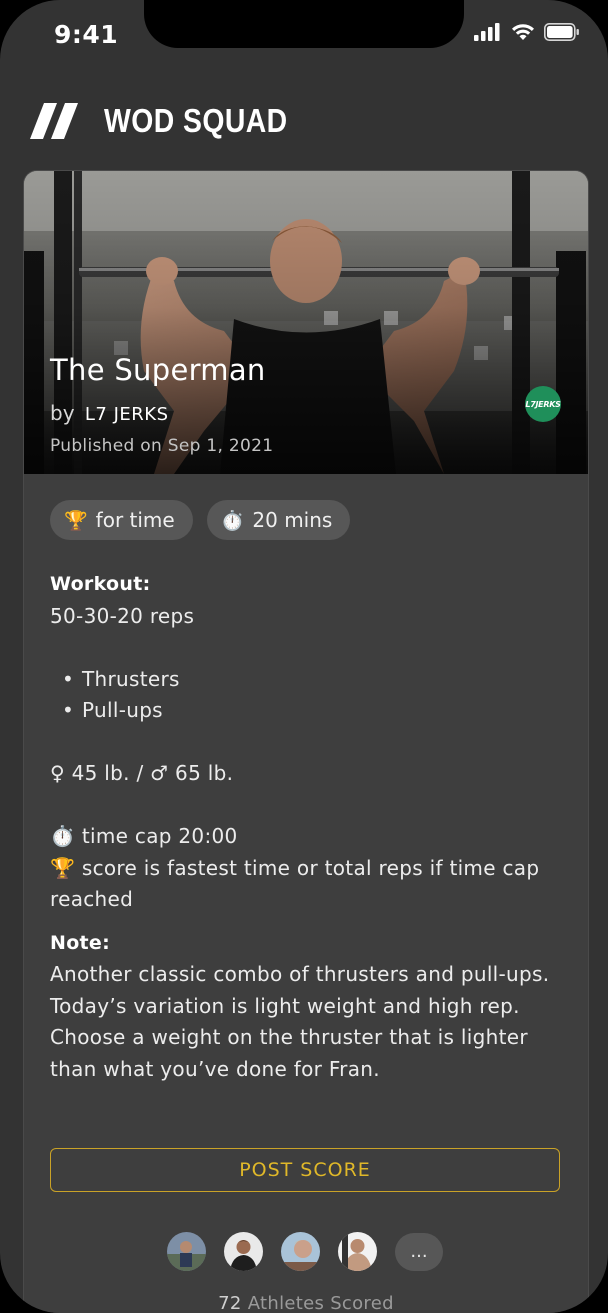 Image resolution: width=608 pixels, height=1313 pixels. I want to click on workout-weights: ♀ 45 lb. / ♂ 65 lb., so click(142, 773).